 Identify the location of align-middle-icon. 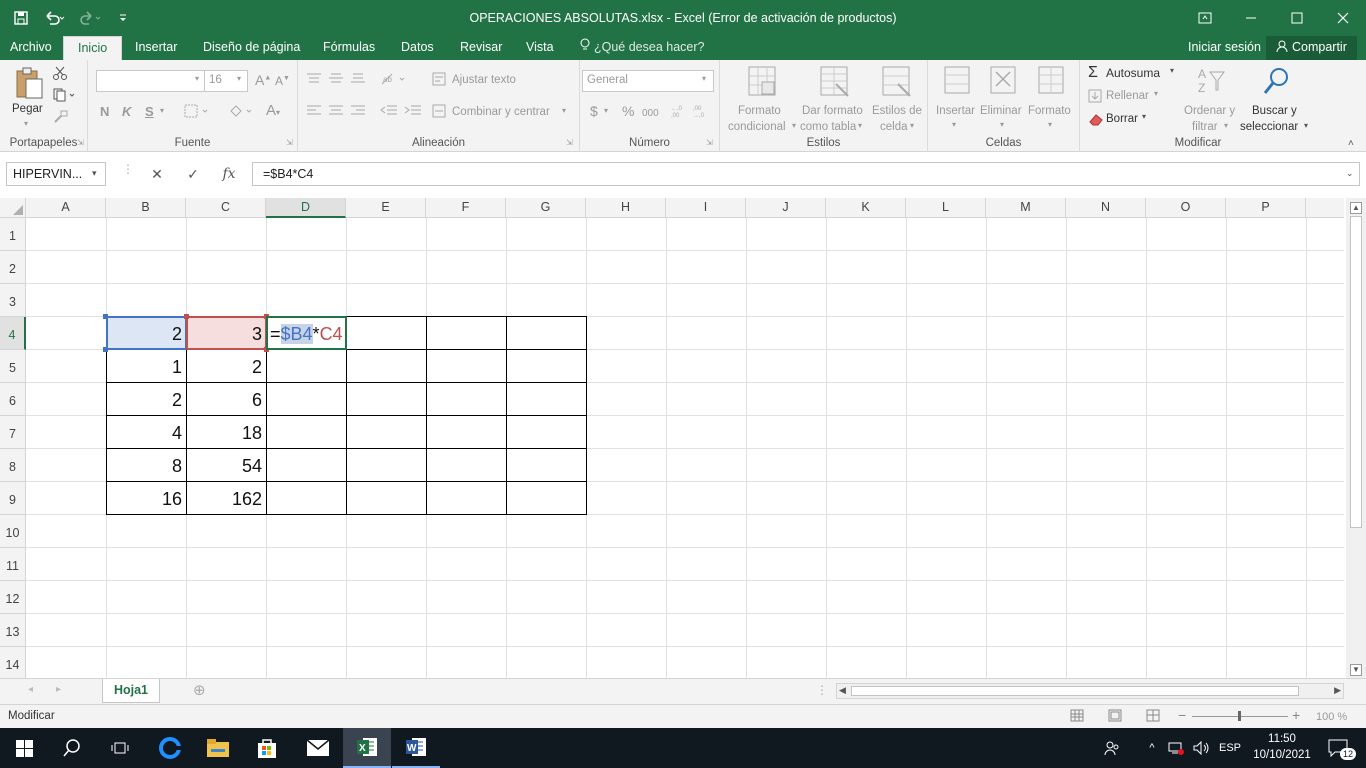
(336, 79).